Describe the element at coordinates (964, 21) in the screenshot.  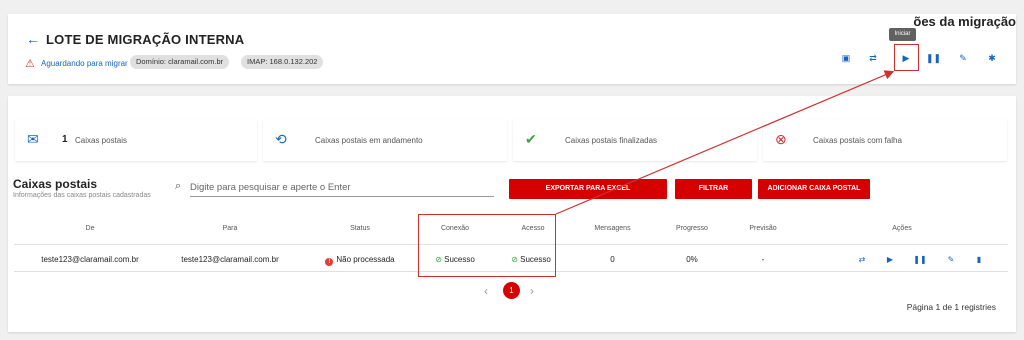
I see `actions-title: ões da migração` at that location.